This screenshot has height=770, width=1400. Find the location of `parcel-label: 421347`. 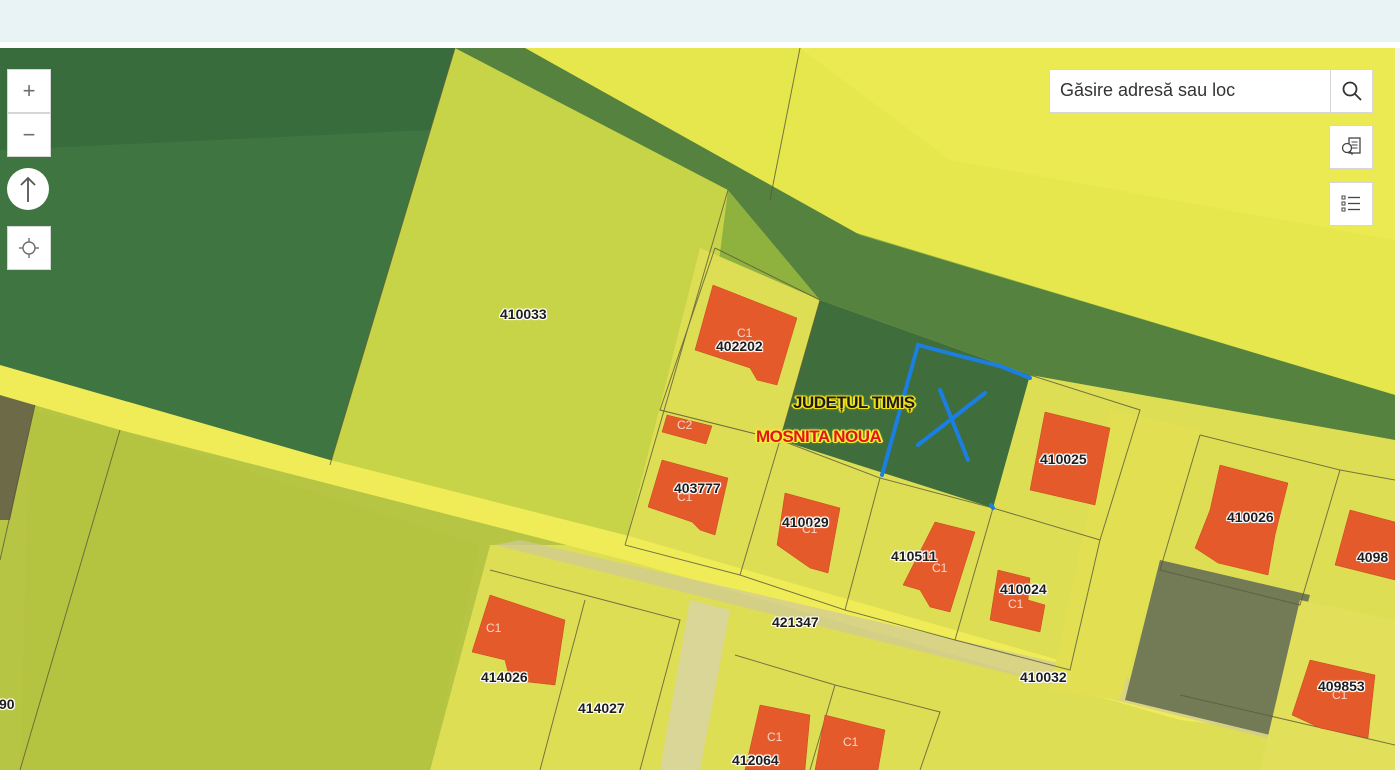

parcel-label: 421347 is located at coordinates (795, 622).